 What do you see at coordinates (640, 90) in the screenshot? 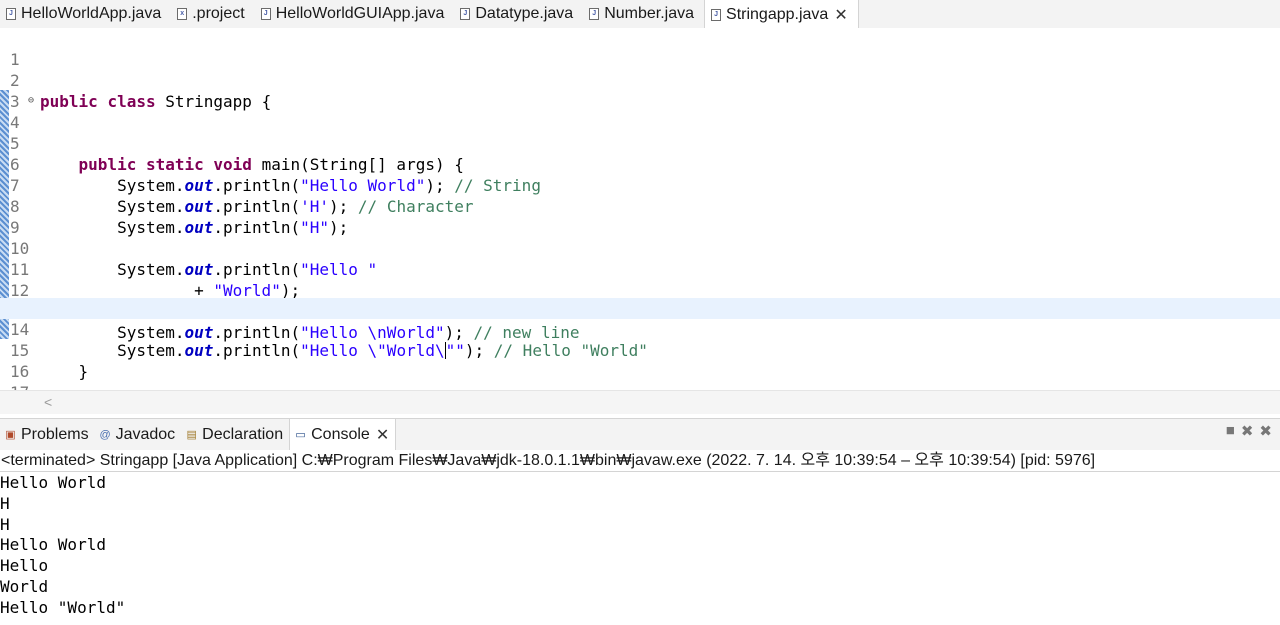
I see `code-line: 3` at bounding box center [640, 90].